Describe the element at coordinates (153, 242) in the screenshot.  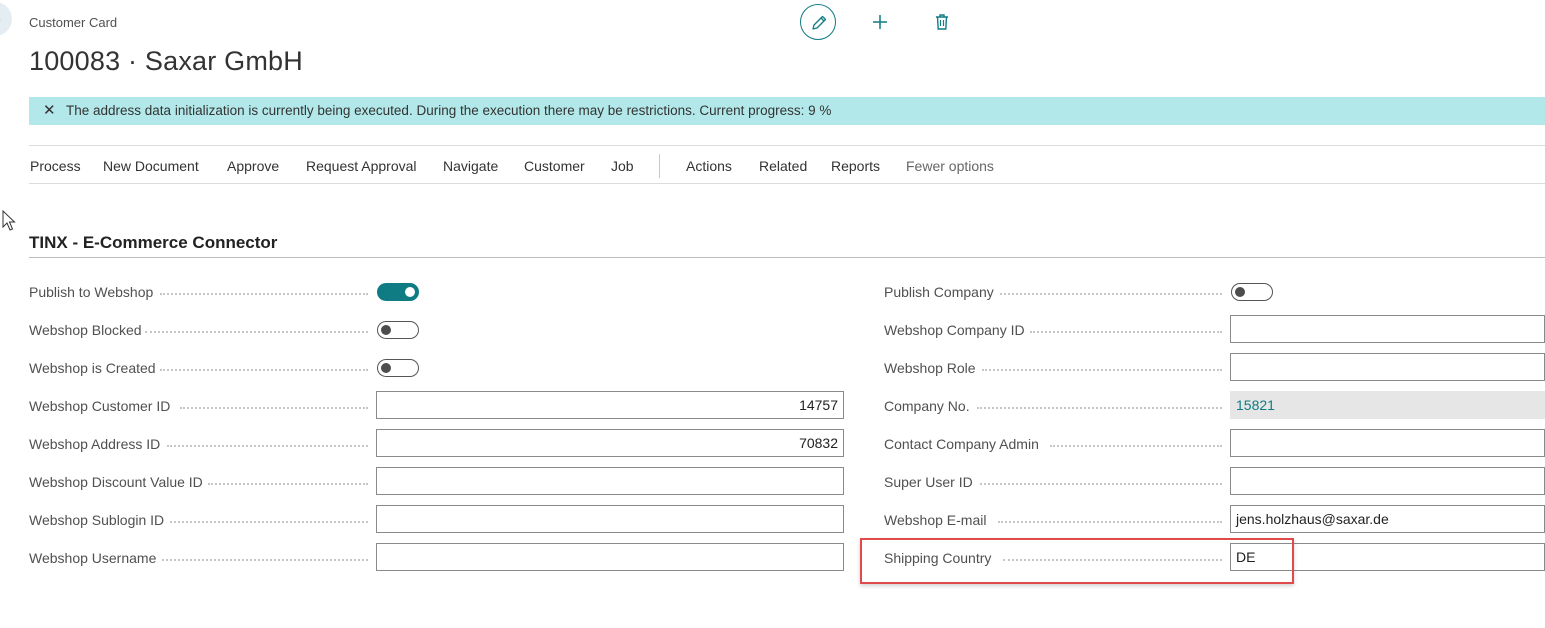
I see `section-title: TINX - E-Commerce Connector` at that location.